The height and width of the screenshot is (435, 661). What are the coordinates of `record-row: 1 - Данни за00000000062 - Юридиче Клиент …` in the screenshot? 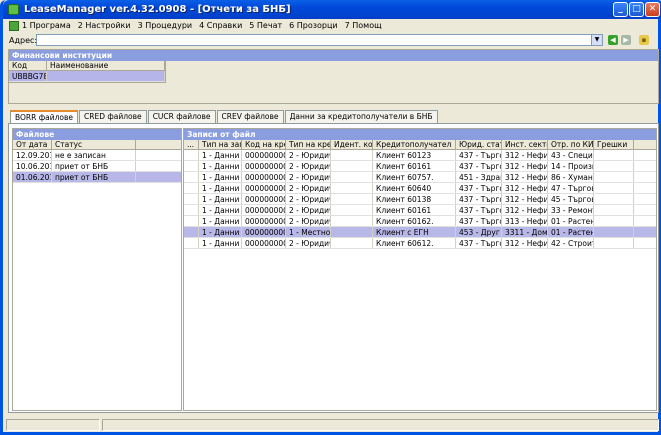 It's located at (420, 210).